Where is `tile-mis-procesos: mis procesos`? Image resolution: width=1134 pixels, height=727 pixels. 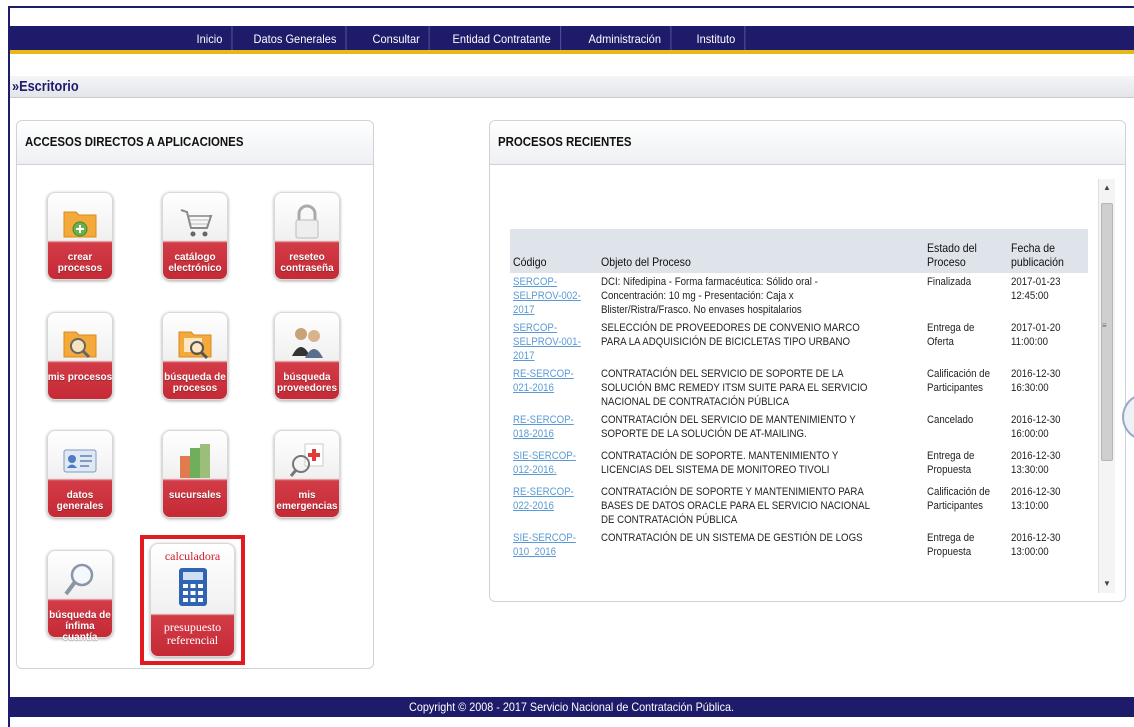 tile-mis-procesos: mis procesos is located at coordinates (80, 356).